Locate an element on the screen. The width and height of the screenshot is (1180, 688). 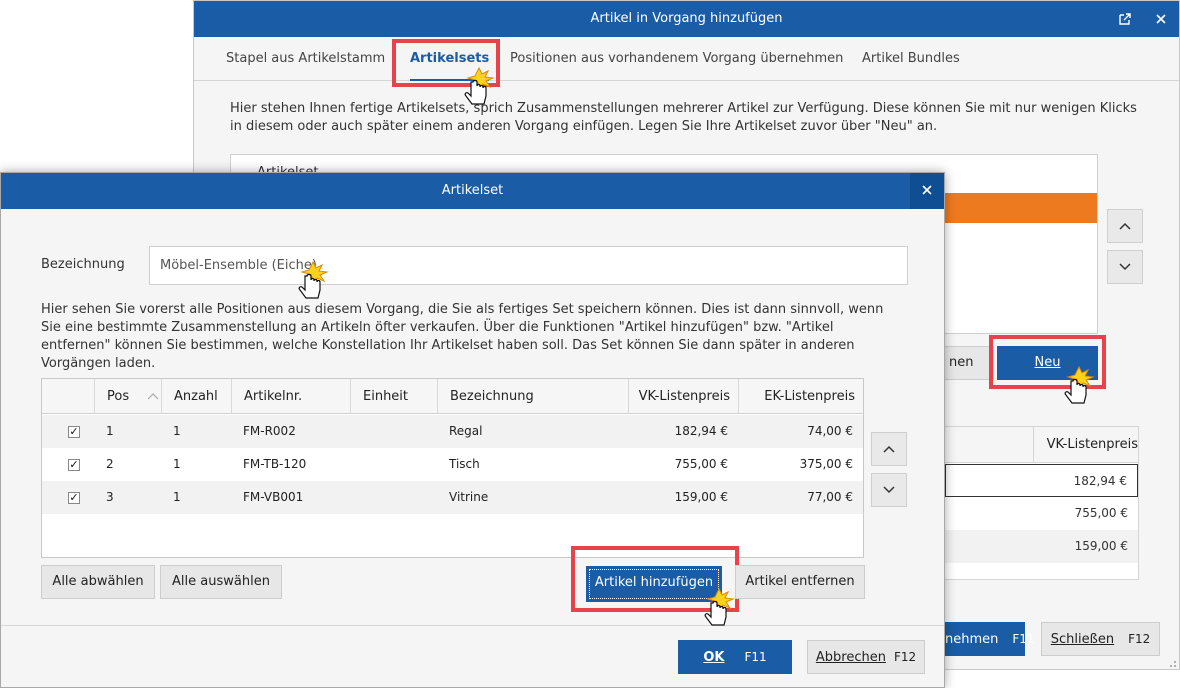
cell-vk: 755,00 € is located at coordinates (701, 464).